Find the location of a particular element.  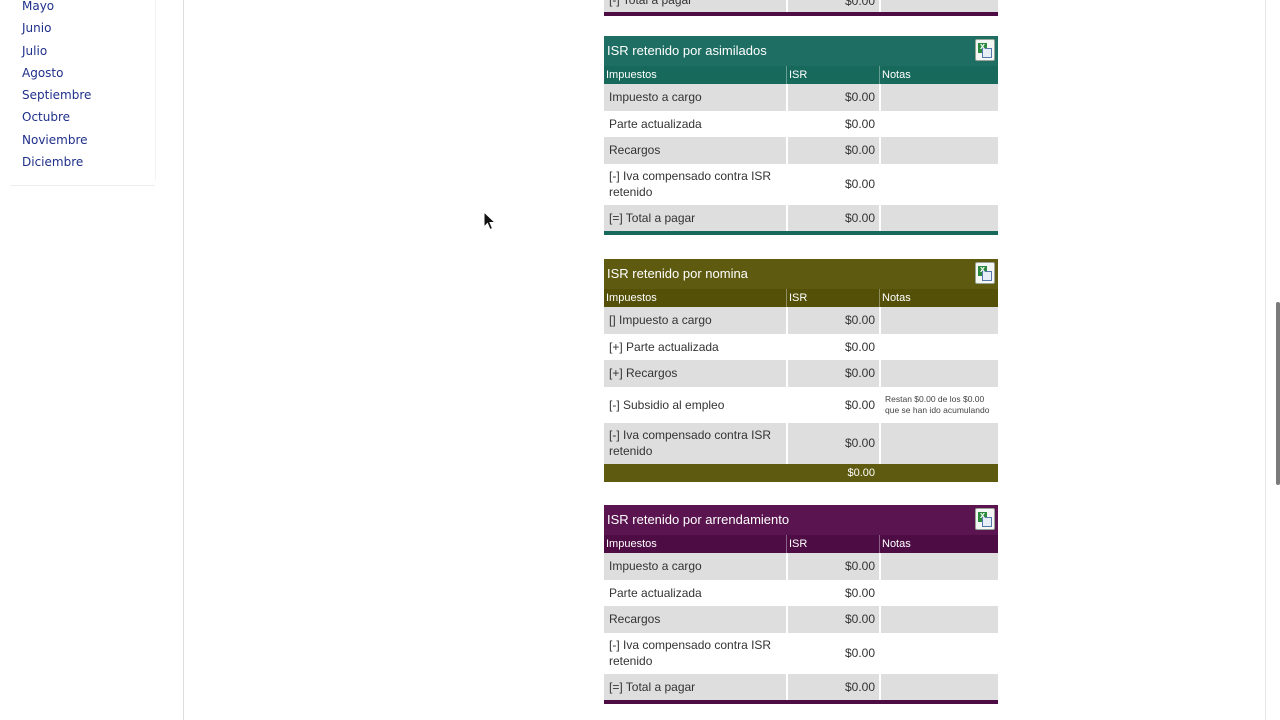

table-row: [] Impuesto a cargo $0.00 is located at coordinates (801, 320).